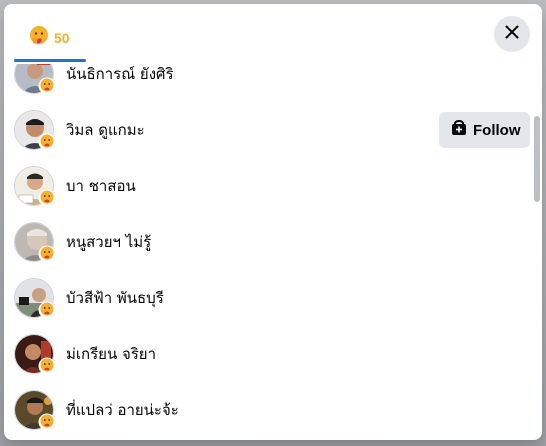 This screenshot has height=446, width=546. What do you see at coordinates (111, 354) in the screenshot?
I see `person-name: ม่เกรียน จริยา` at bounding box center [111, 354].